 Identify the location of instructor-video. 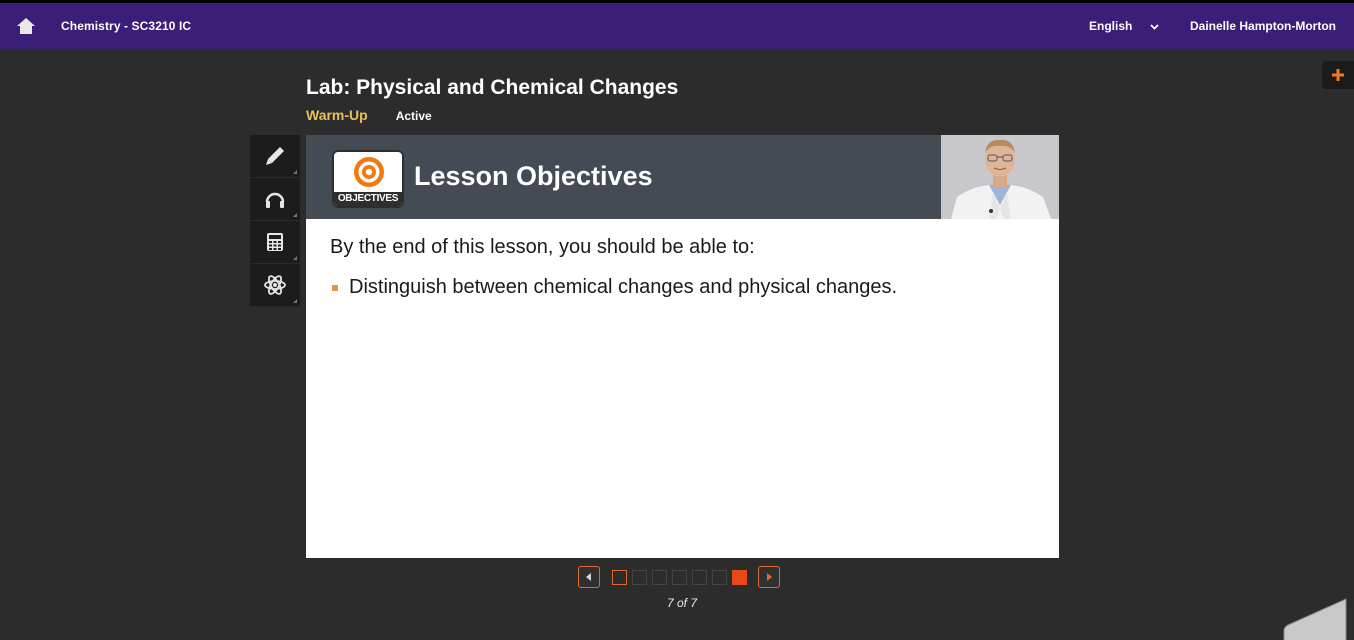
(1000, 177).